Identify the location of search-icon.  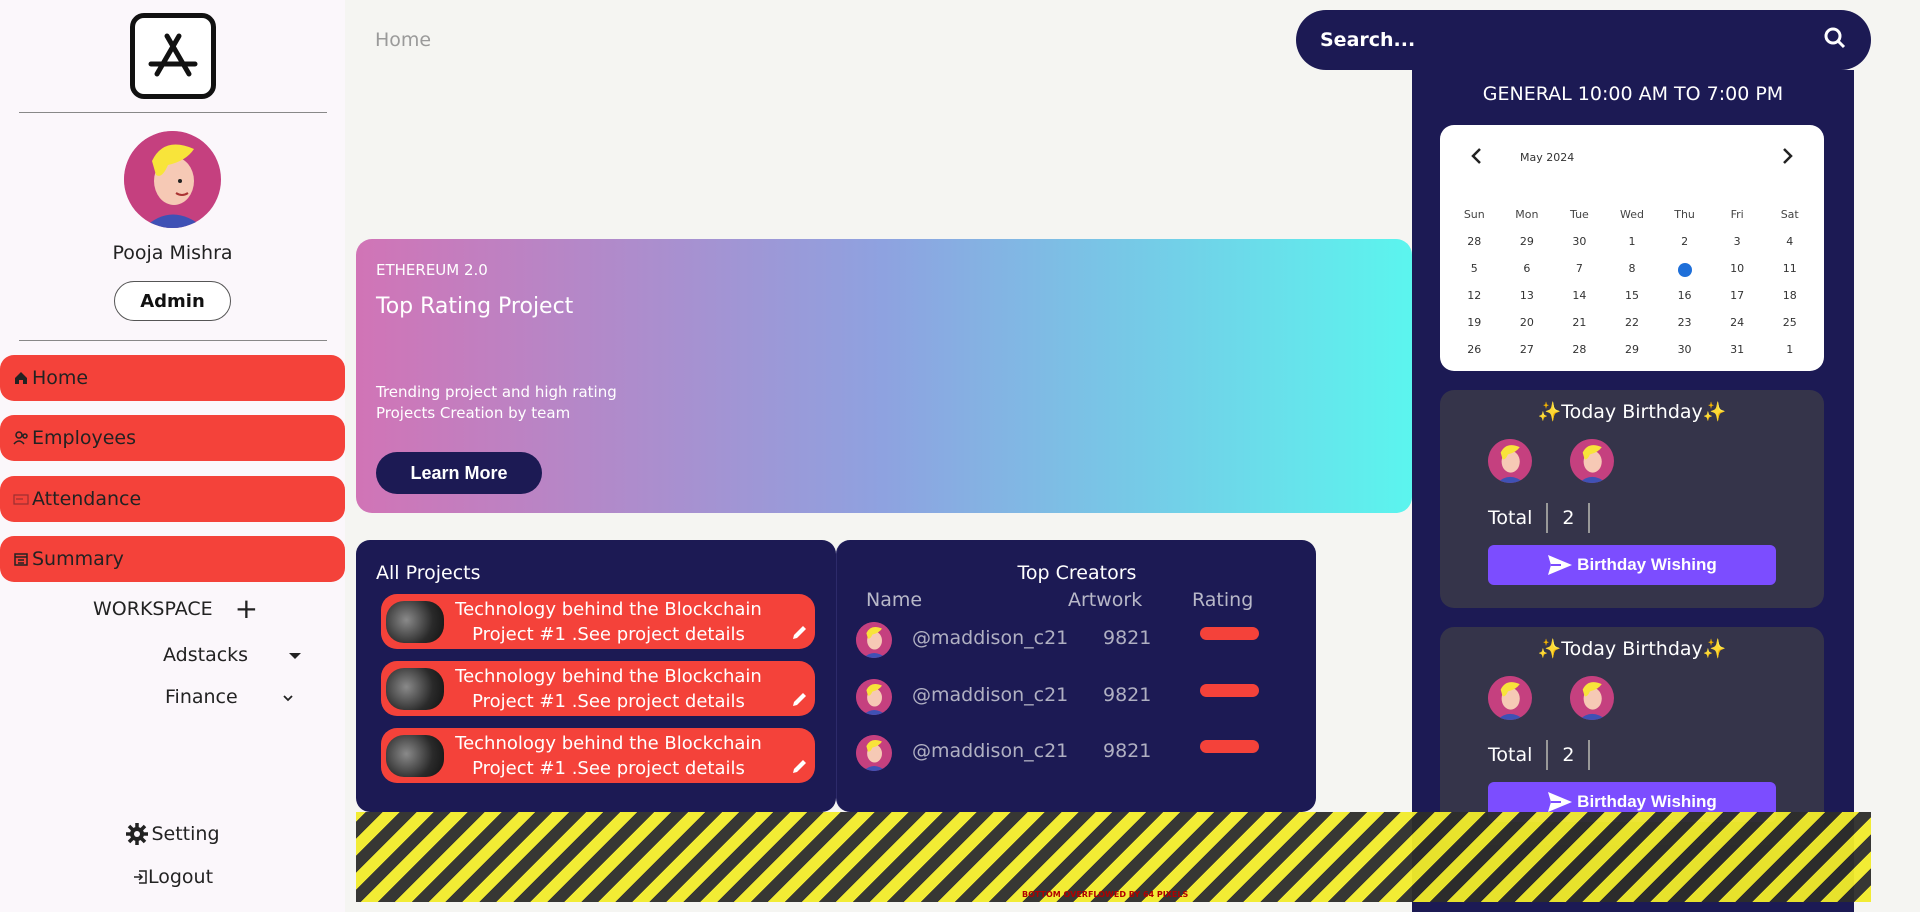
(1835, 40).